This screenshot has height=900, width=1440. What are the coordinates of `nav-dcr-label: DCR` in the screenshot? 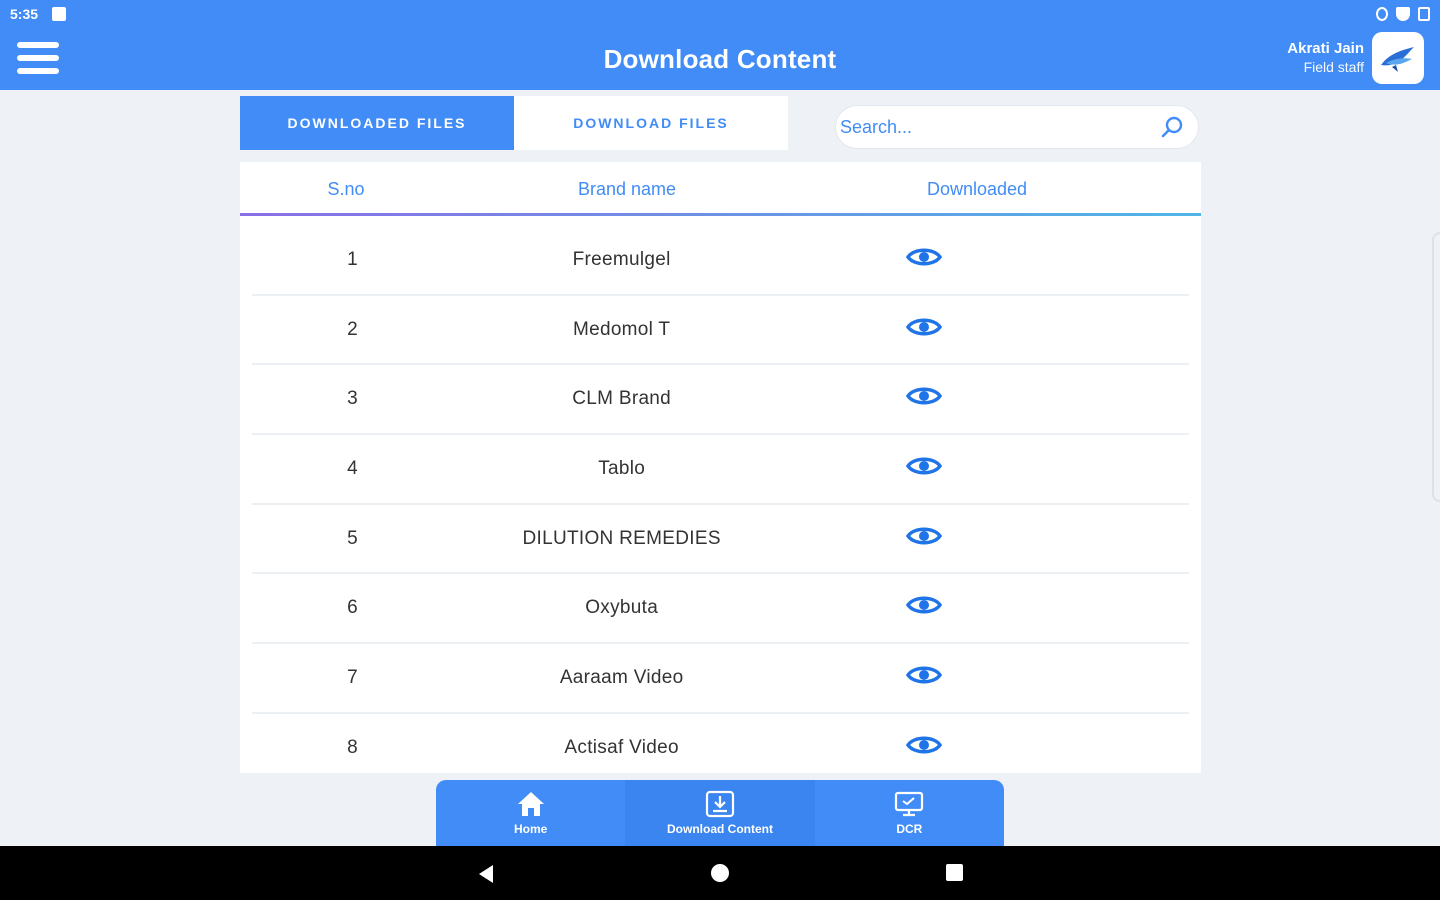 It's located at (909, 829).